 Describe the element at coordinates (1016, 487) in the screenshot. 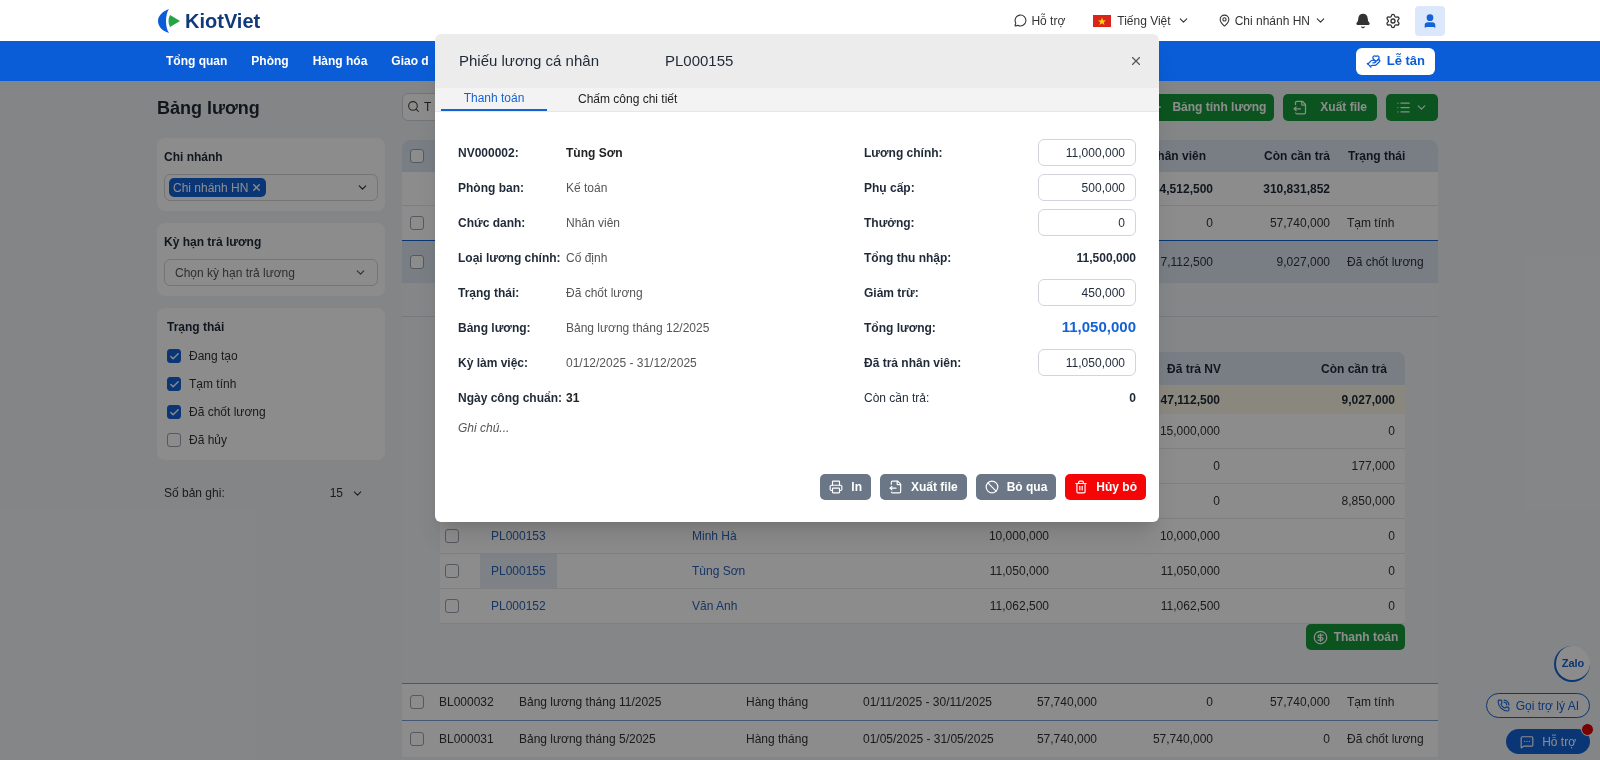

I see `skip-button: Bỏ qua` at that location.